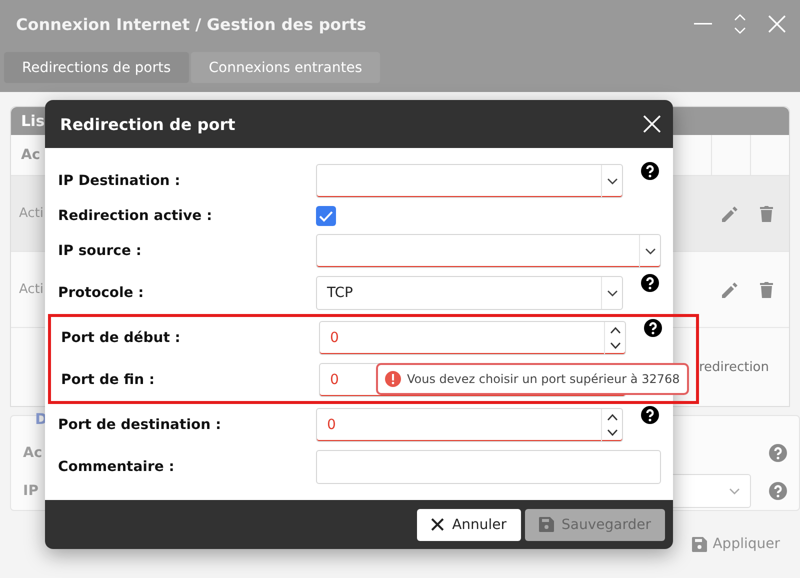 This screenshot has height=578, width=800. What do you see at coordinates (101, 293) in the screenshot?
I see `field-label: Protocole :` at bounding box center [101, 293].